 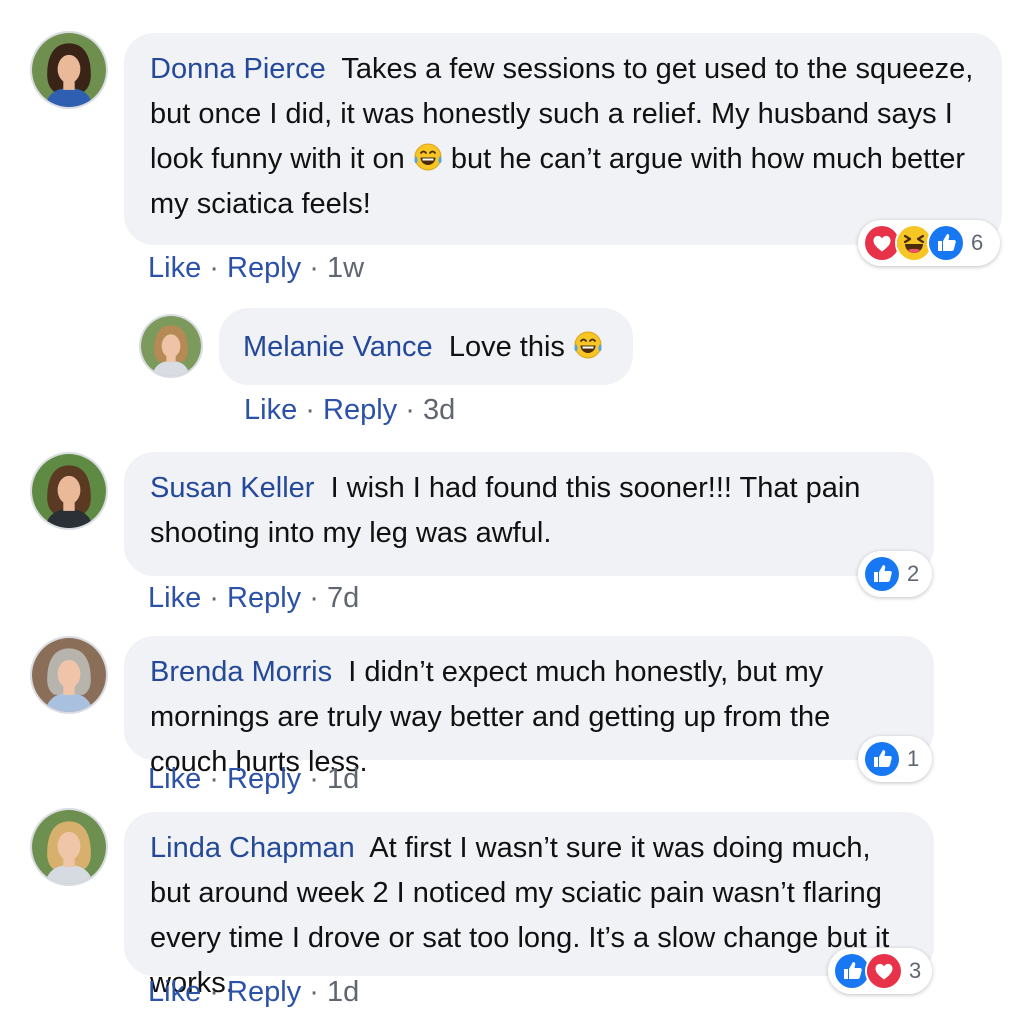 I want to click on reaction-count: 2, so click(x=913, y=573).